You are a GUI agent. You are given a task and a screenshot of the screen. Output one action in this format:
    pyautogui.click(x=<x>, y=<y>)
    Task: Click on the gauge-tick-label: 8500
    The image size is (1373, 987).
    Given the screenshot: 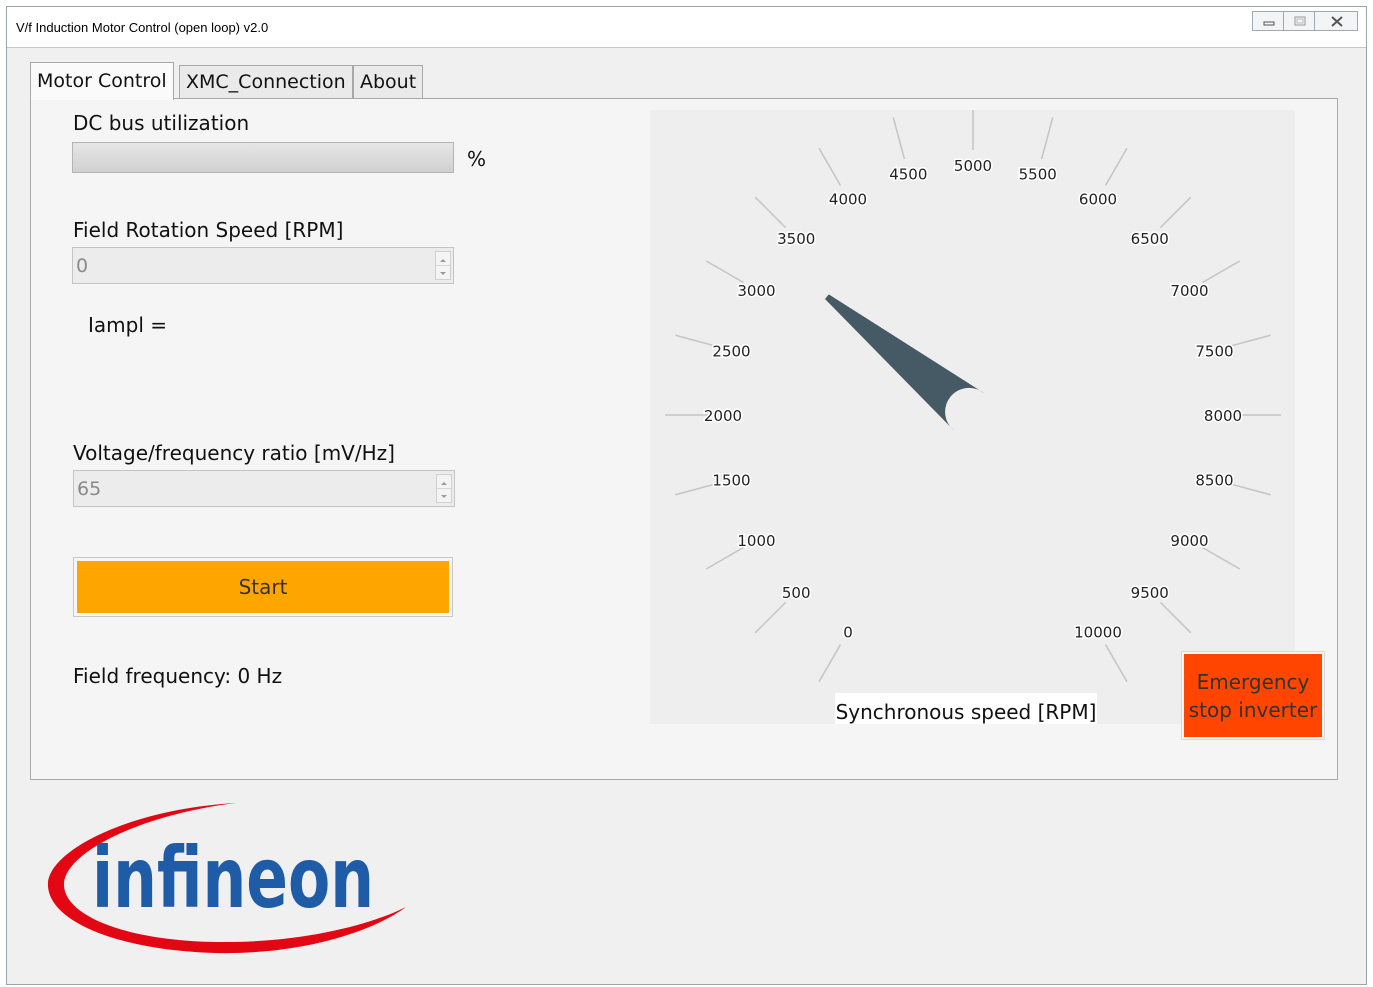 What is the action you would take?
    pyautogui.click(x=1214, y=481)
    